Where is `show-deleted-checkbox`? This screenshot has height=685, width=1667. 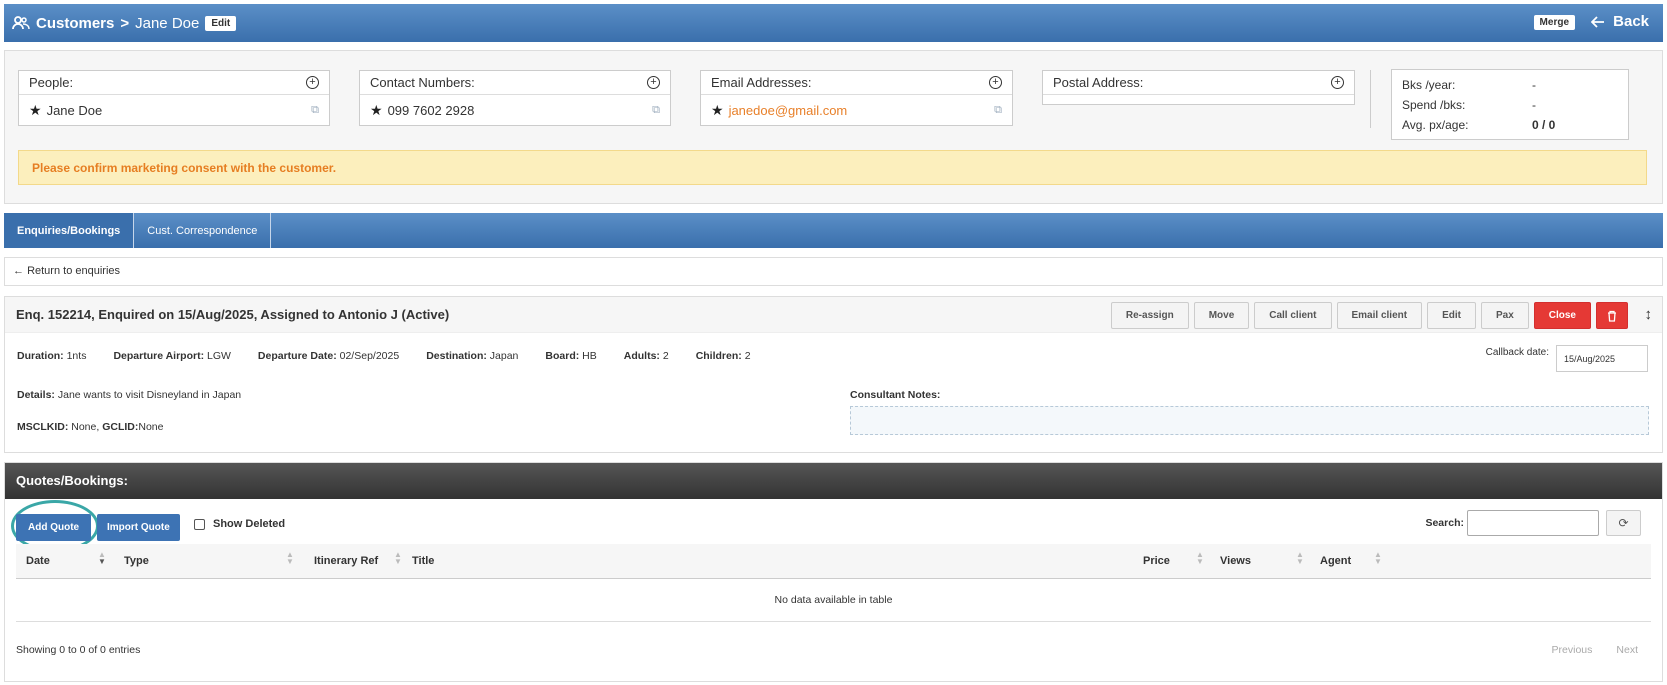 show-deleted-checkbox is located at coordinates (199, 524).